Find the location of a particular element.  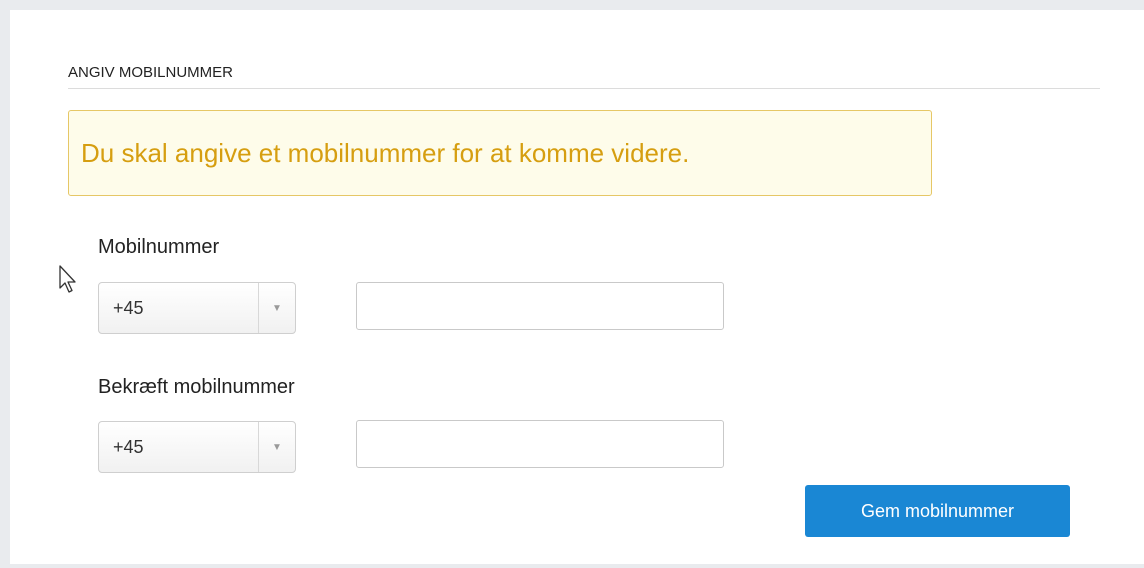

confirm-mobile-number-label: Bekræft mobilnummer is located at coordinates (196, 387).